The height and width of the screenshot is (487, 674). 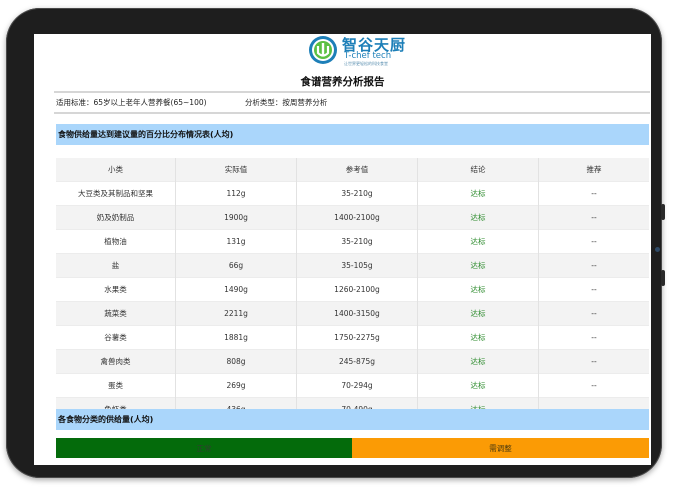 What do you see at coordinates (357, 386) in the screenshot?
I see `cell-reference: 70-294g` at bounding box center [357, 386].